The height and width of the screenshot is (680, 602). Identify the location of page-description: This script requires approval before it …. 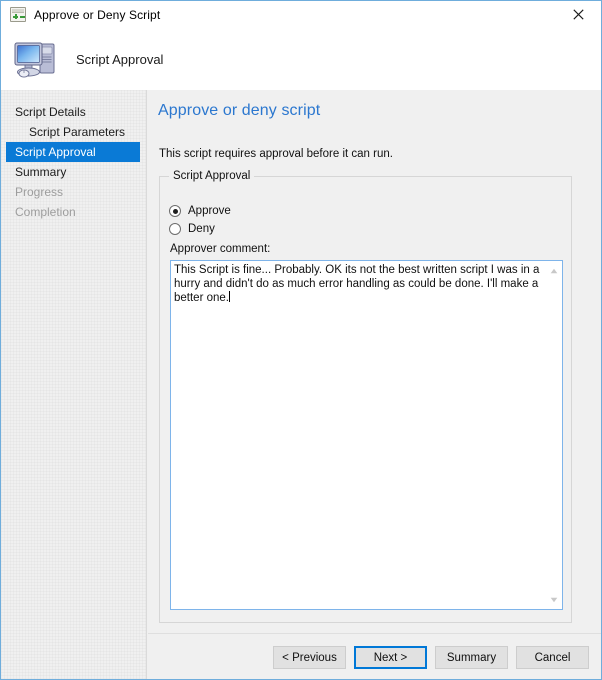
(276, 154).